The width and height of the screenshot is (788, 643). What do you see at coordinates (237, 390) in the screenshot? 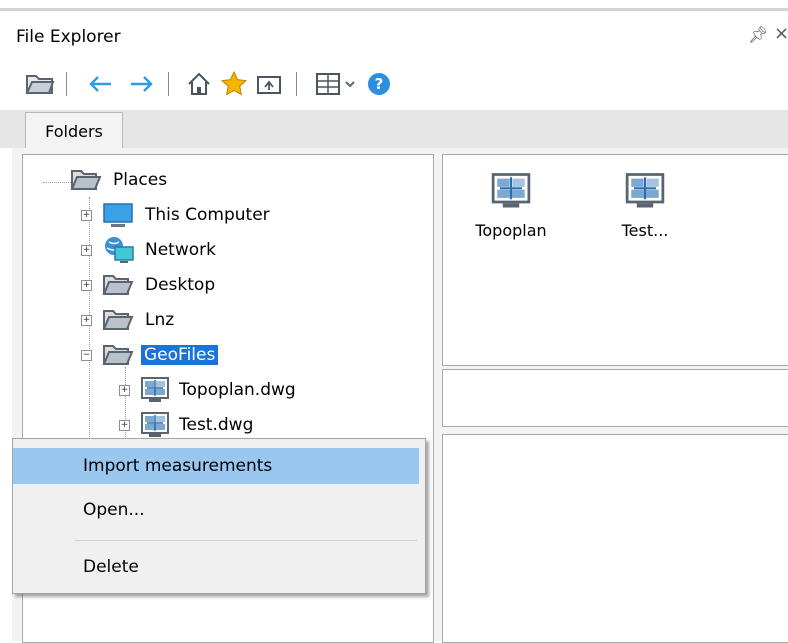
I see `tree-item-label: Topoplan.dwg` at bounding box center [237, 390].